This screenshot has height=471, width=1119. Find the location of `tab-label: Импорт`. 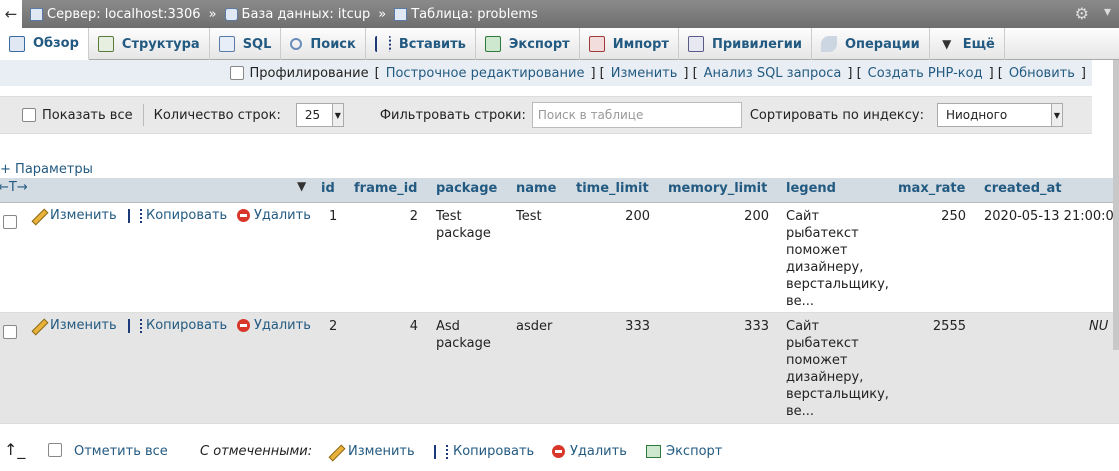

tab-label: Импорт is located at coordinates (640, 44).